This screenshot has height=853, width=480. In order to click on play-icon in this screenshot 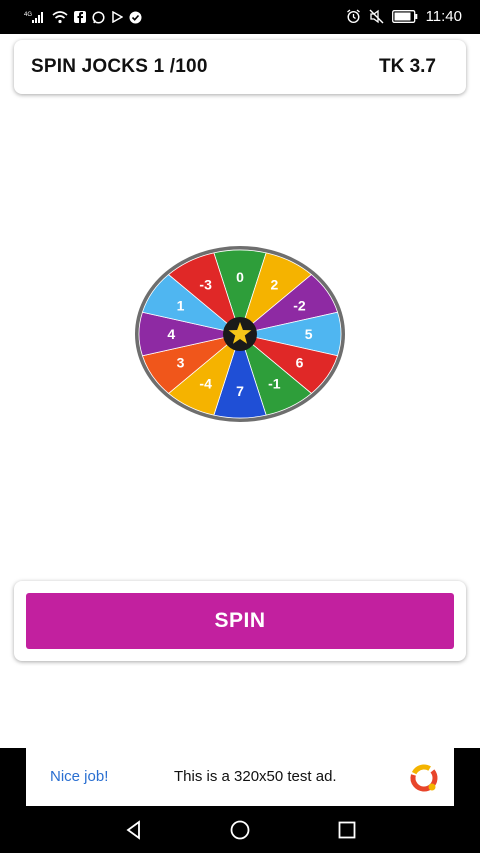, I will do `click(117, 17)`.